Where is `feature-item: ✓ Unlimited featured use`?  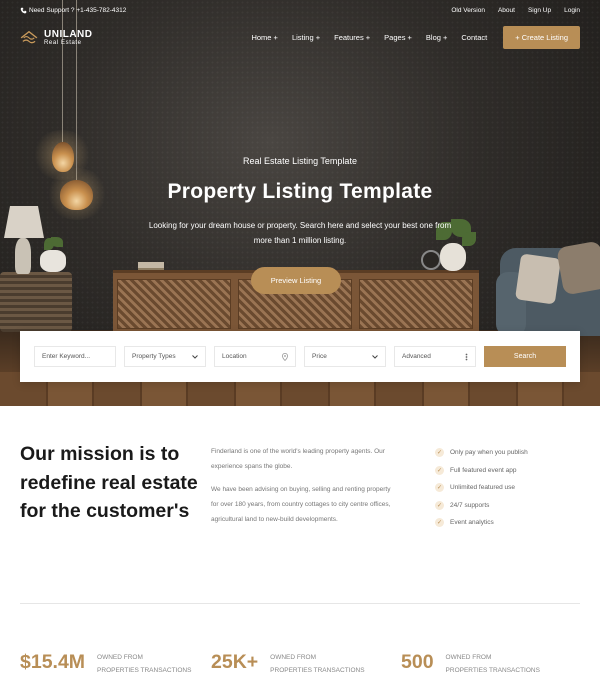 feature-item: ✓ Unlimited featured use is located at coordinates (481, 488).